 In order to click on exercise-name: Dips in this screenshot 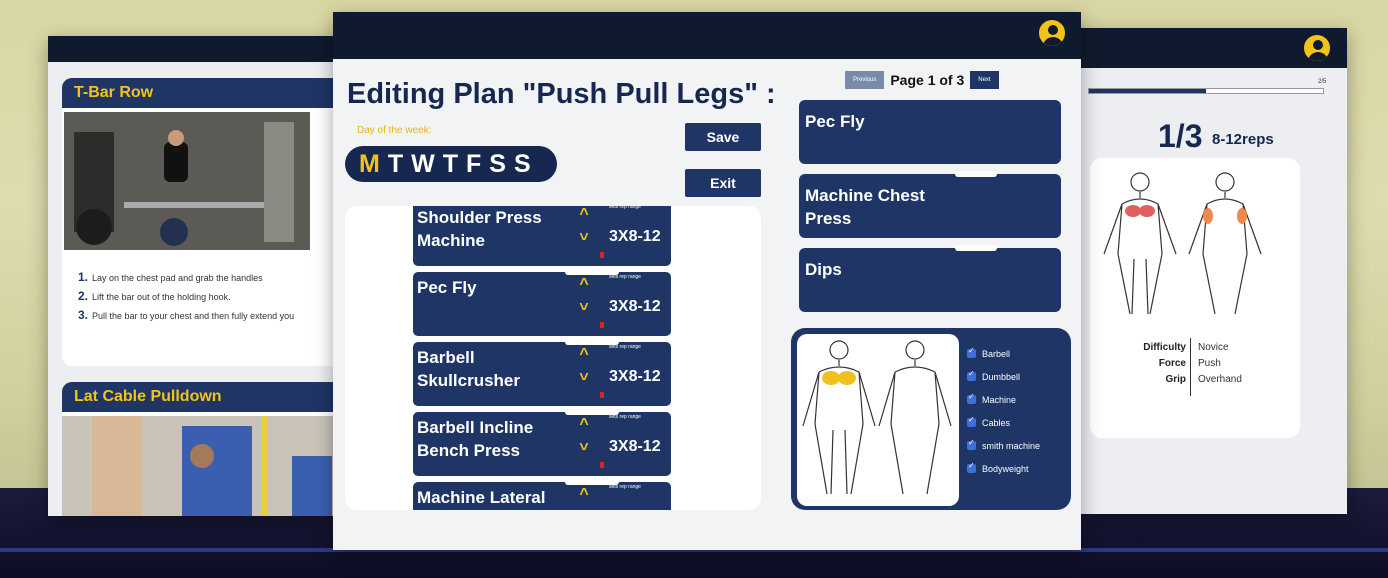, I will do `click(823, 269)`.